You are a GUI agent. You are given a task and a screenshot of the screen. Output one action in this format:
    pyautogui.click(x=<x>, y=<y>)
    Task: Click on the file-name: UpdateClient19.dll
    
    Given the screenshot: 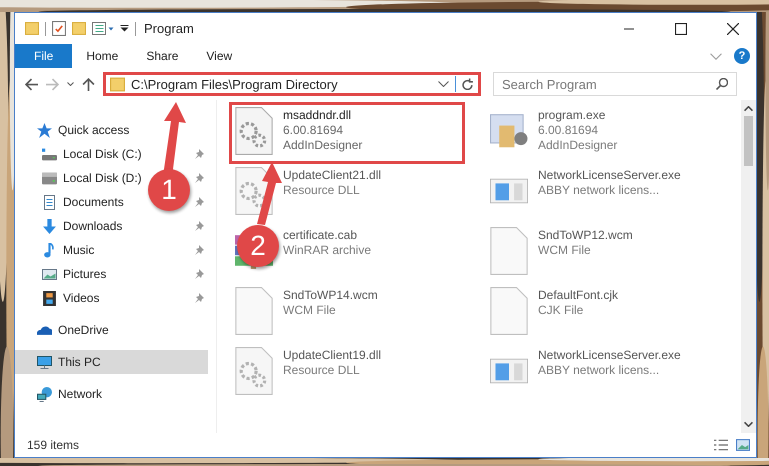 What is the action you would take?
    pyautogui.click(x=332, y=355)
    